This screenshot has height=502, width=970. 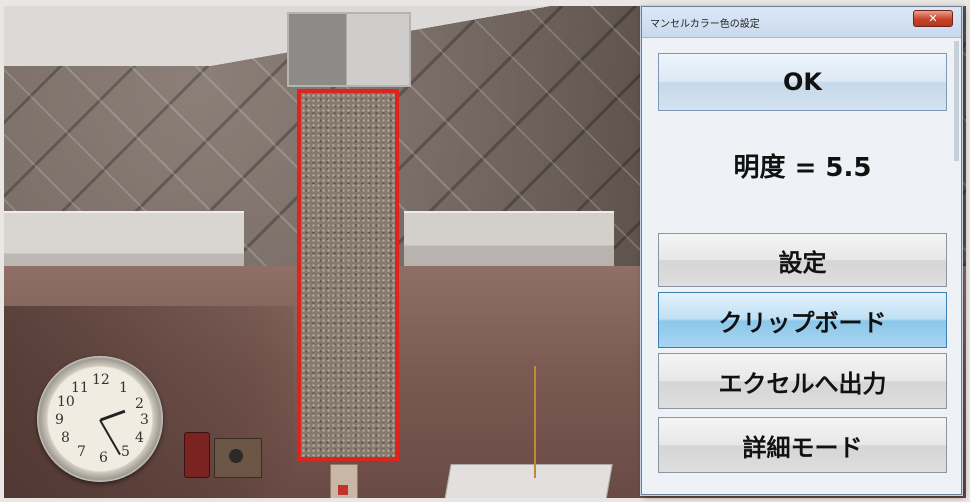 I want to click on clock-number: 1, so click(x=123, y=388).